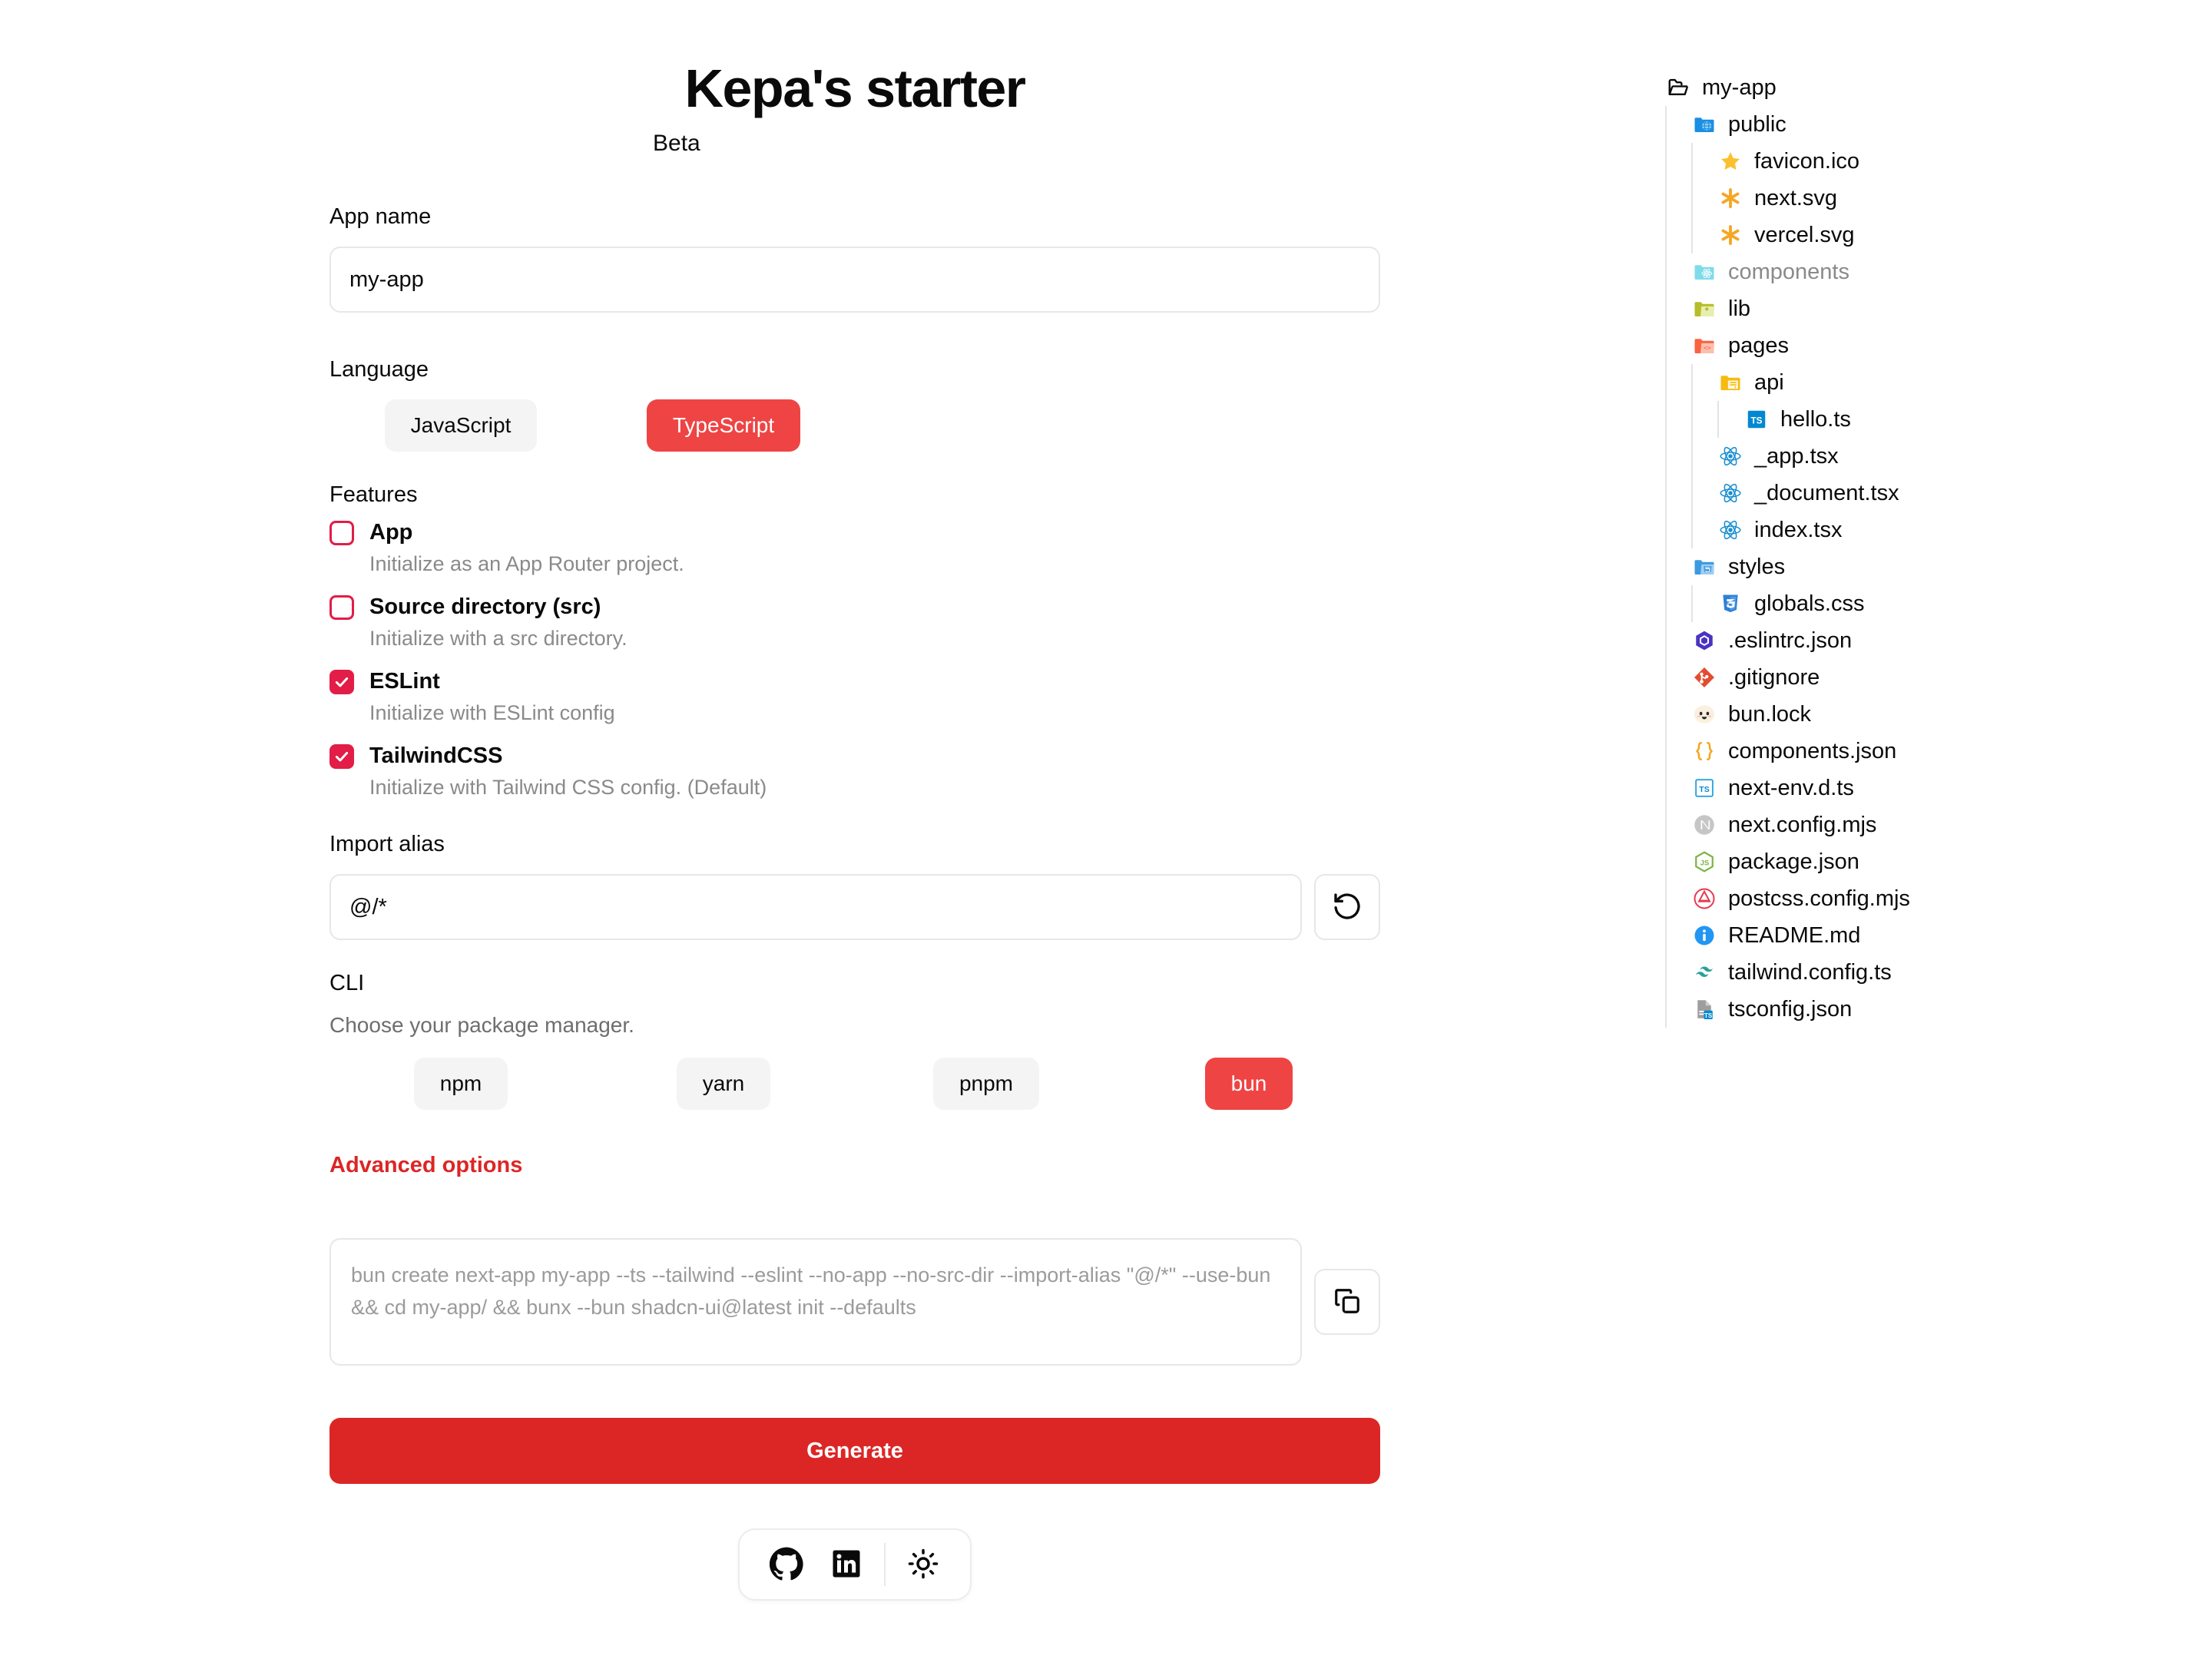  Describe the element at coordinates (1934, 641) in the screenshot. I see `tree-node-eslintrc-json: .eslintrc.json` at that location.